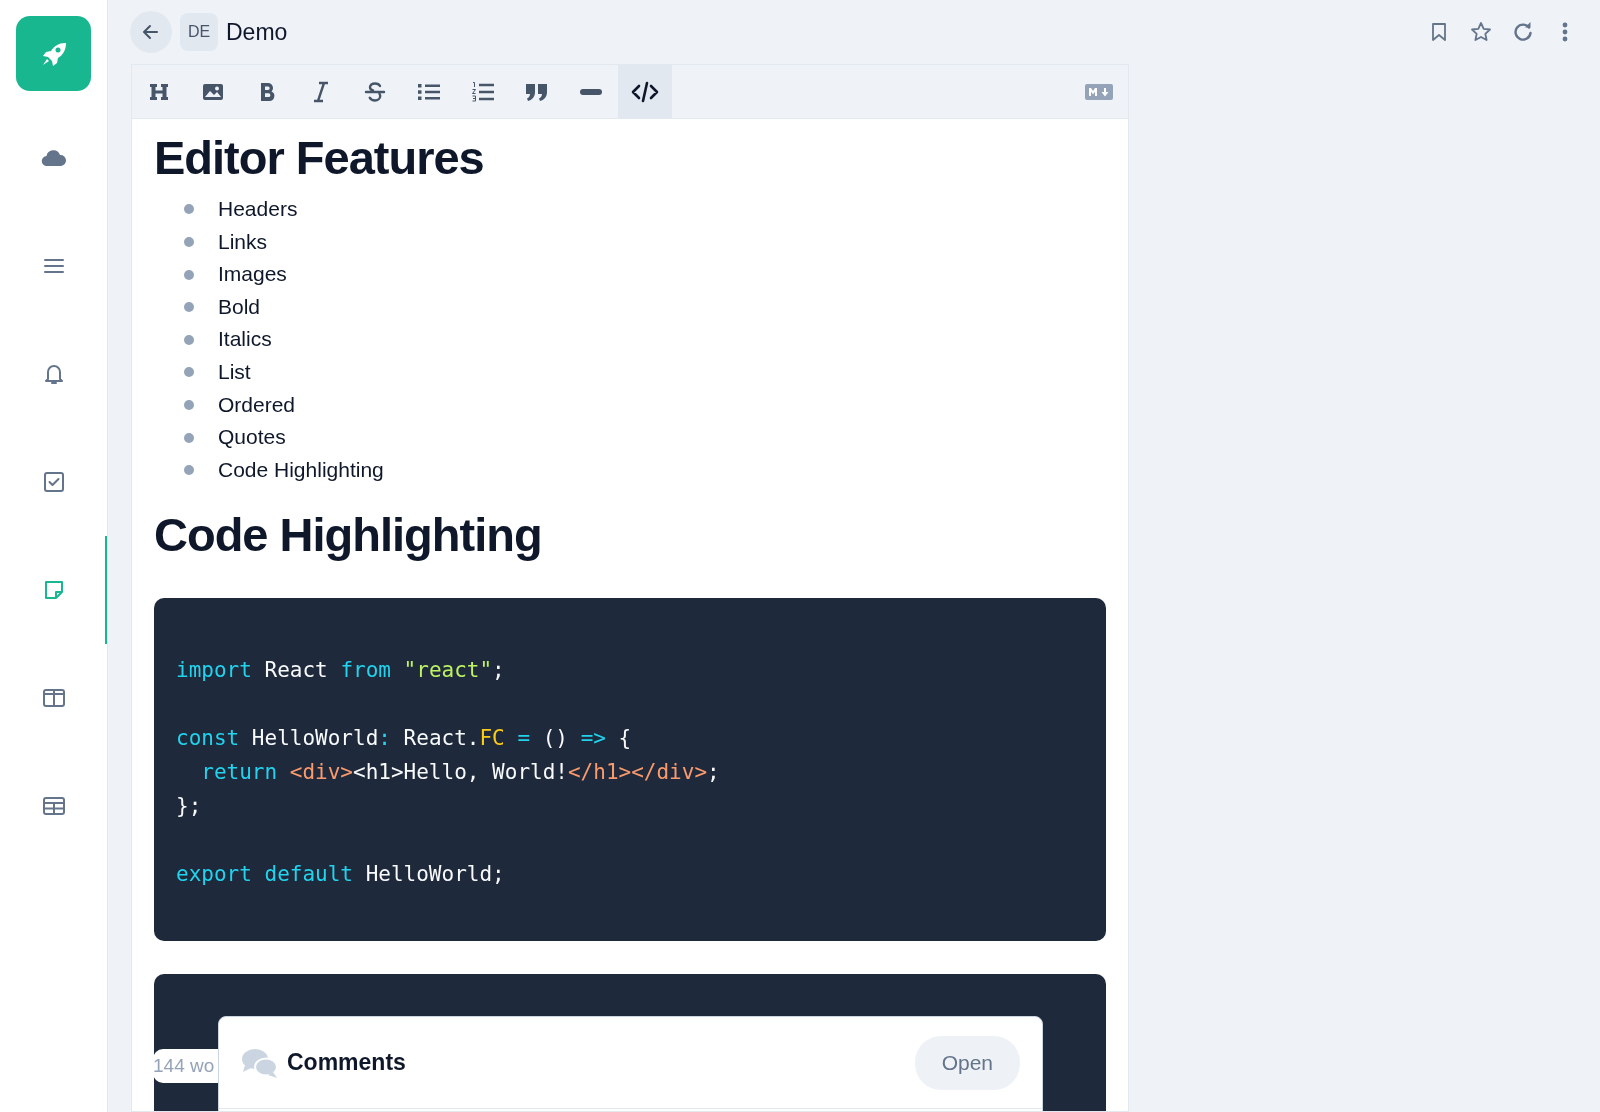 The height and width of the screenshot is (1112, 1600). I want to click on image-icon, so click(213, 92).